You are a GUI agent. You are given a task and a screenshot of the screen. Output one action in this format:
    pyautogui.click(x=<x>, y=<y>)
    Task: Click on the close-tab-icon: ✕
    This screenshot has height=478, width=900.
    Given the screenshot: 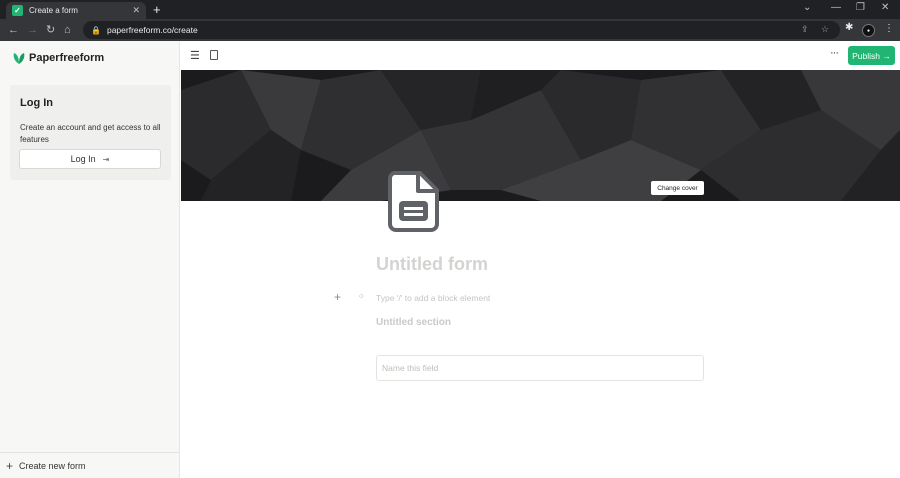 What is the action you would take?
    pyautogui.click(x=136, y=10)
    